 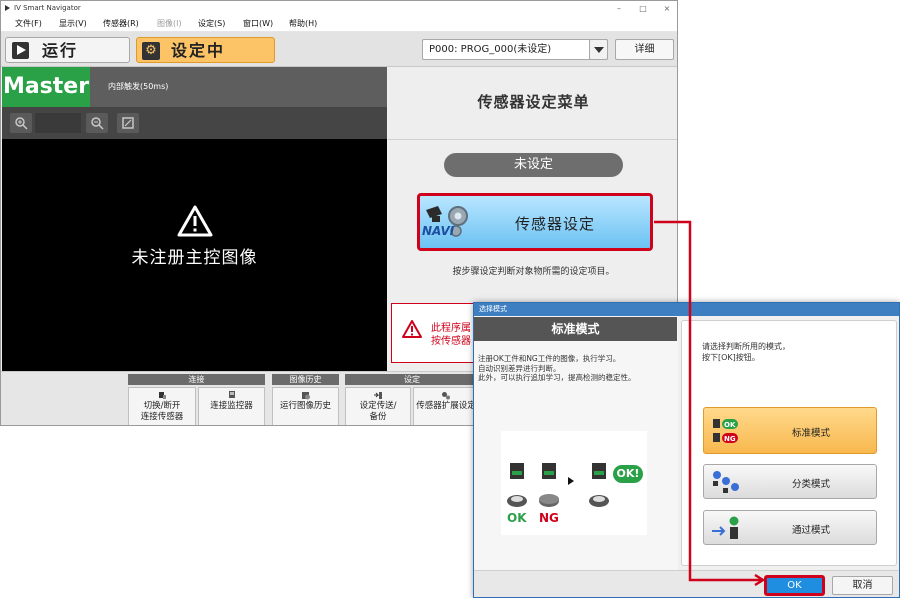 What do you see at coordinates (598, 49) in the screenshot?
I see `chevron-down-icon` at bounding box center [598, 49].